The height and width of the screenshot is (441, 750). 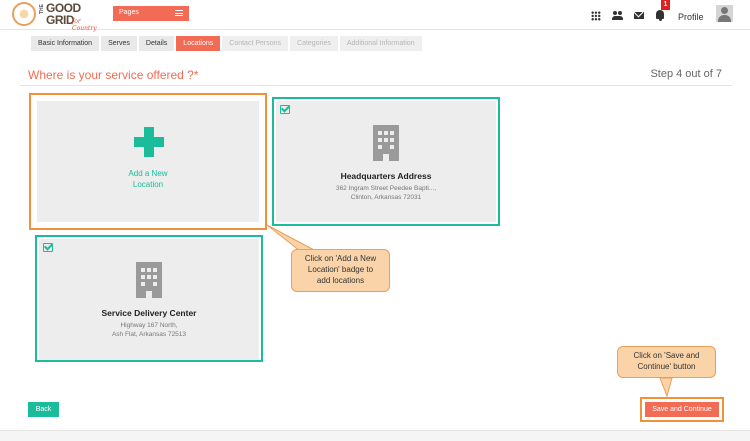 What do you see at coordinates (639, 15) in the screenshot?
I see `mail-icon` at bounding box center [639, 15].